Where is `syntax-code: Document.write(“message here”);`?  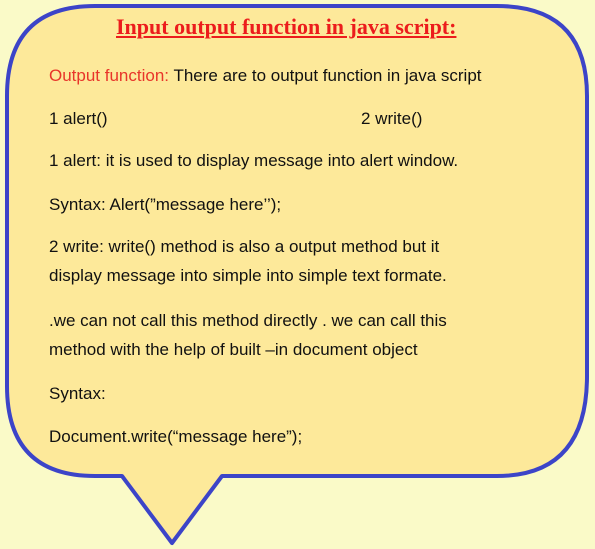
syntax-code: Document.write(“message here”); is located at coordinates (176, 436).